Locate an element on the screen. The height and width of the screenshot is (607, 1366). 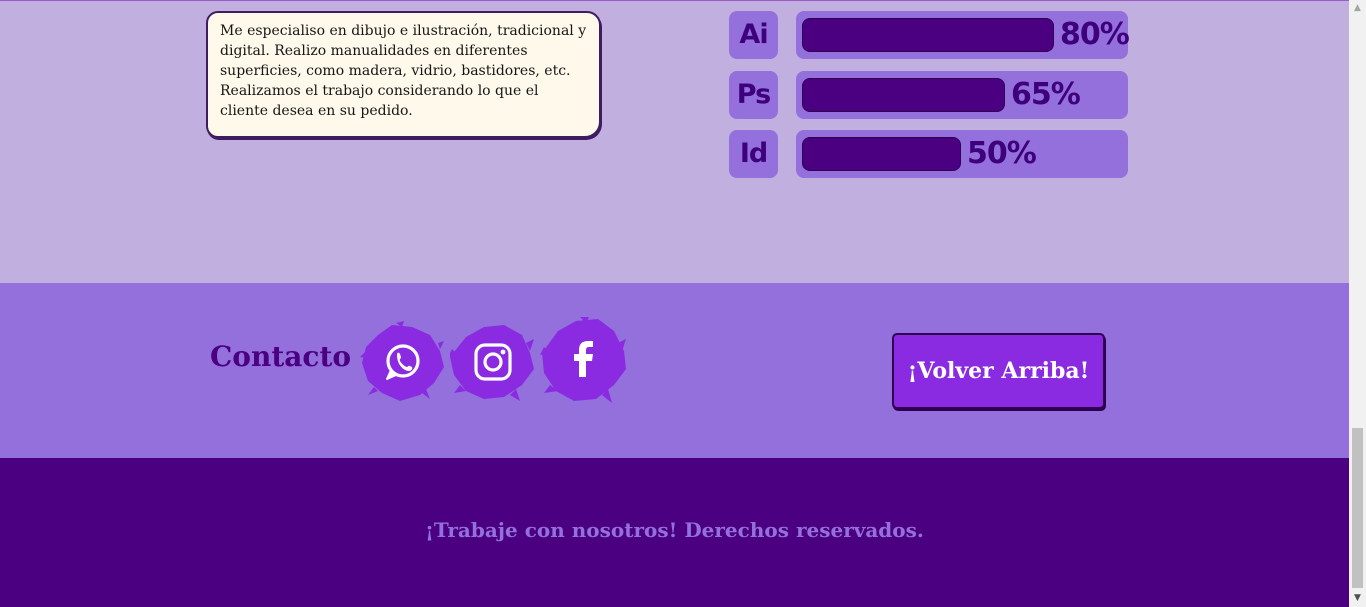
facebook-link is located at coordinates (583, 359).